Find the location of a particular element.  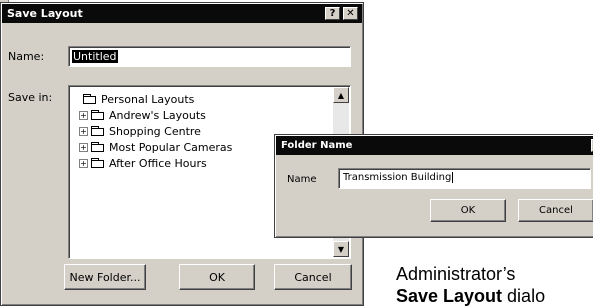

caption-line-1: Administrator’s is located at coordinates (456, 274).